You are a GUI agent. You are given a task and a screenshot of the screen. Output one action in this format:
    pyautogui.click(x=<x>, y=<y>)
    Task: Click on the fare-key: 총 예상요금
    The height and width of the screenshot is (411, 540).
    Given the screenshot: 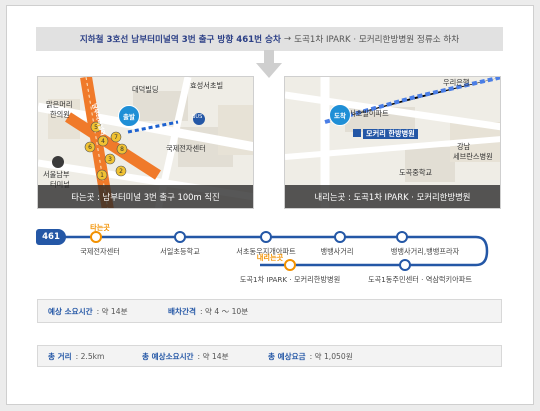 What is the action you would take?
    pyautogui.click(x=287, y=356)
    